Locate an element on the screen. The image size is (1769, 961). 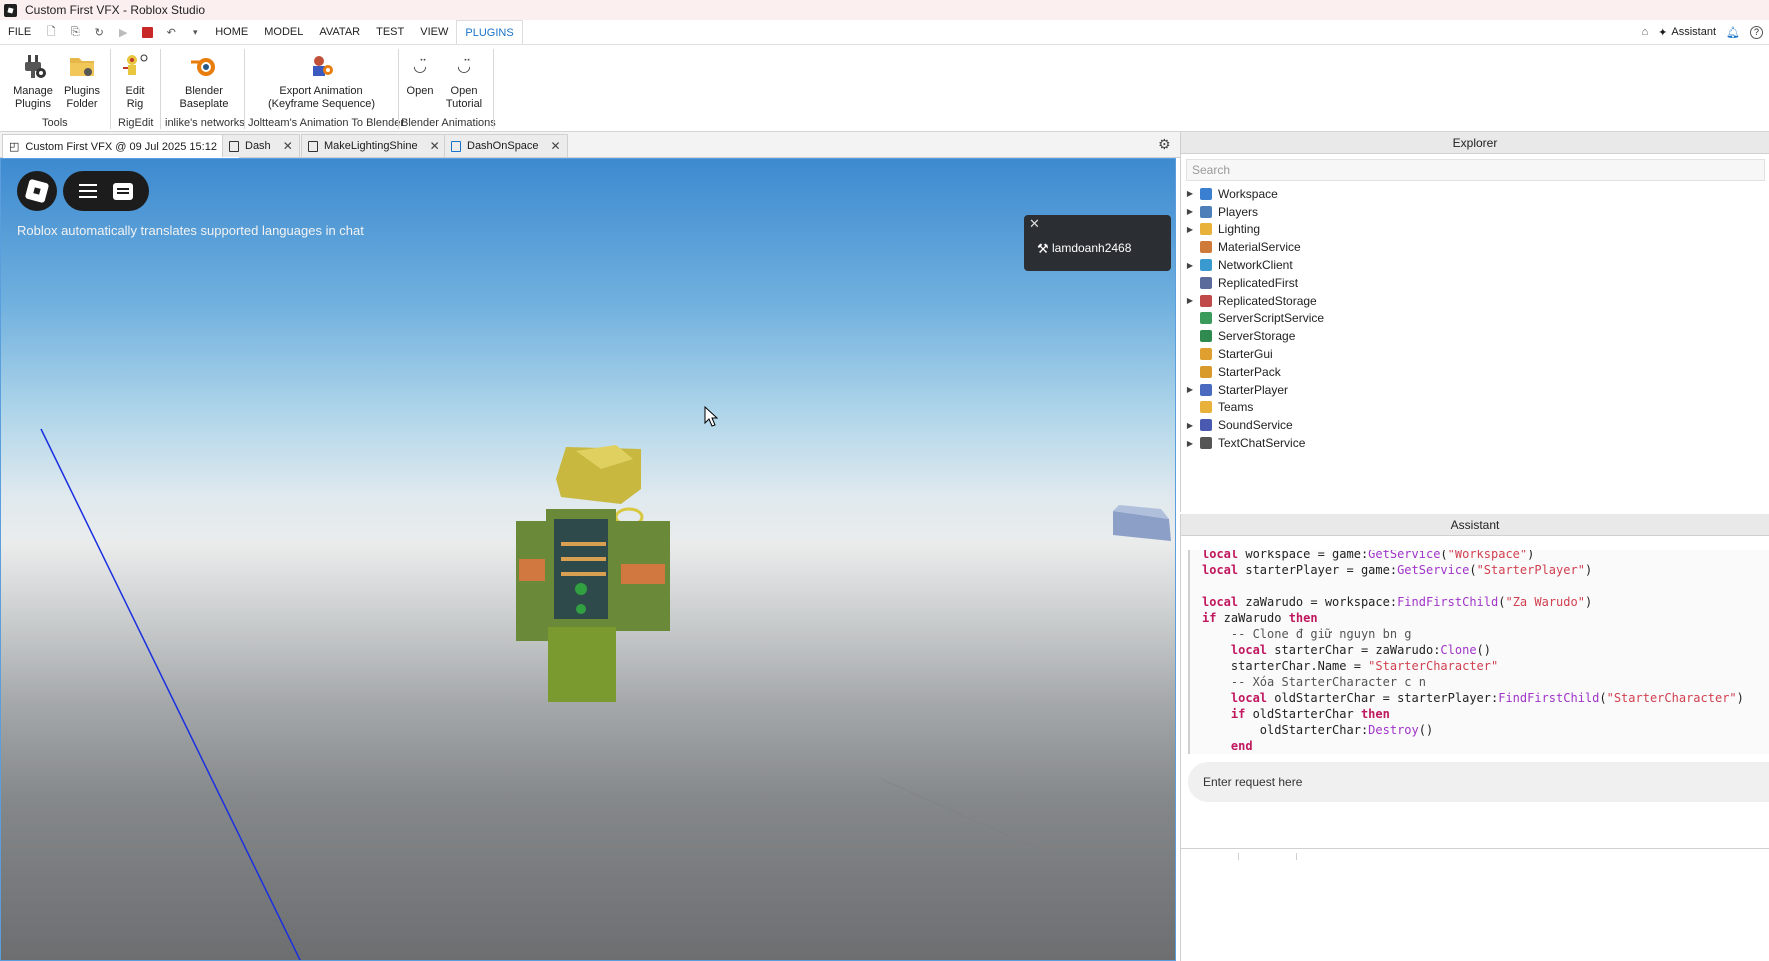
assistant-title: Assistant is located at coordinates (1475, 525).